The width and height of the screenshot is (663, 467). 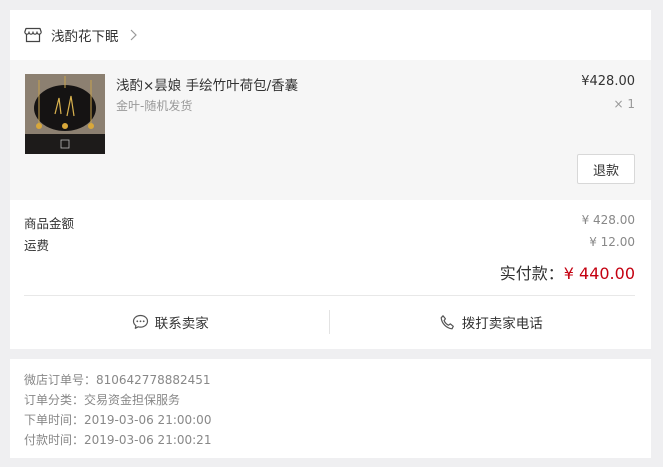 I want to click on product-quantity: × 1, so click(x=624, y=104).